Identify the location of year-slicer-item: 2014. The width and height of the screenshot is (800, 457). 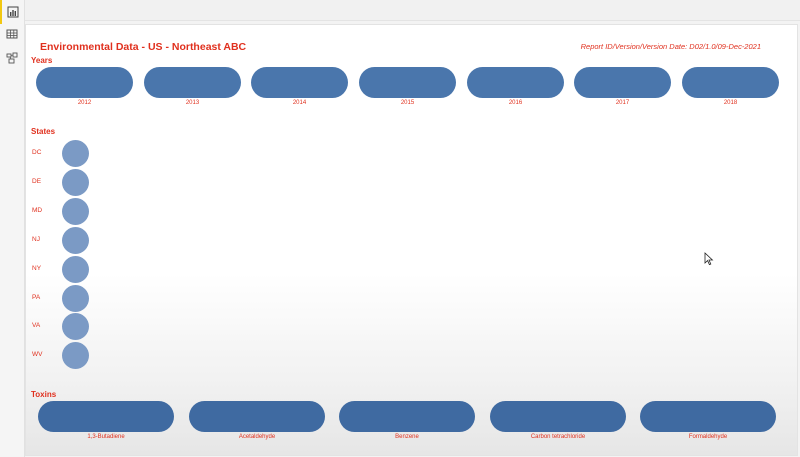
(299, 86).